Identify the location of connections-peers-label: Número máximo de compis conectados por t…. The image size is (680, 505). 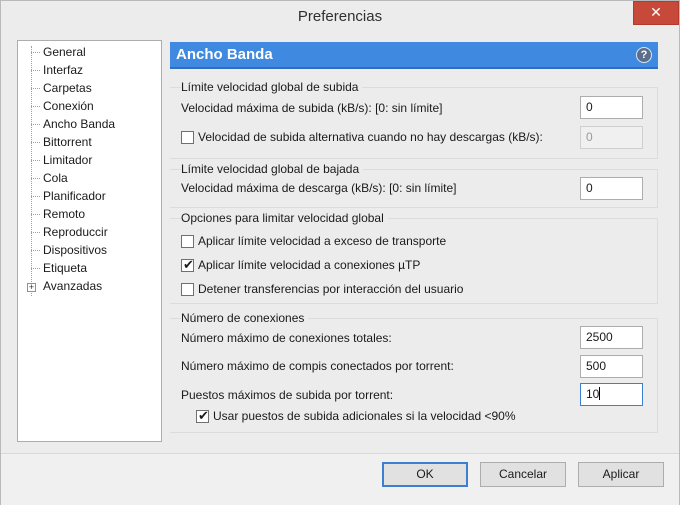
(317, 366).